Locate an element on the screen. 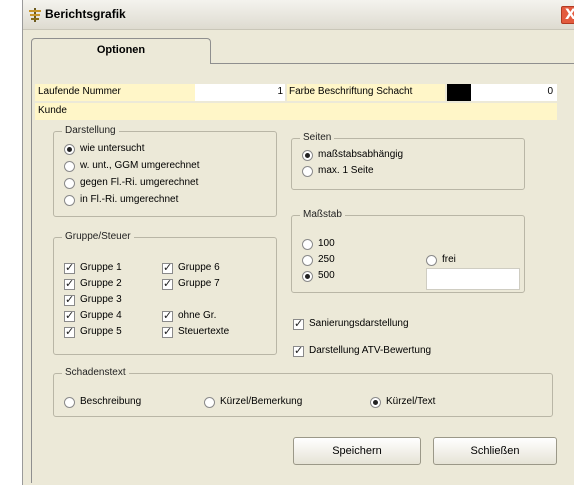 This screenshot has height=485, width=574. close-window-button: X is located at coordinates (567, 15).